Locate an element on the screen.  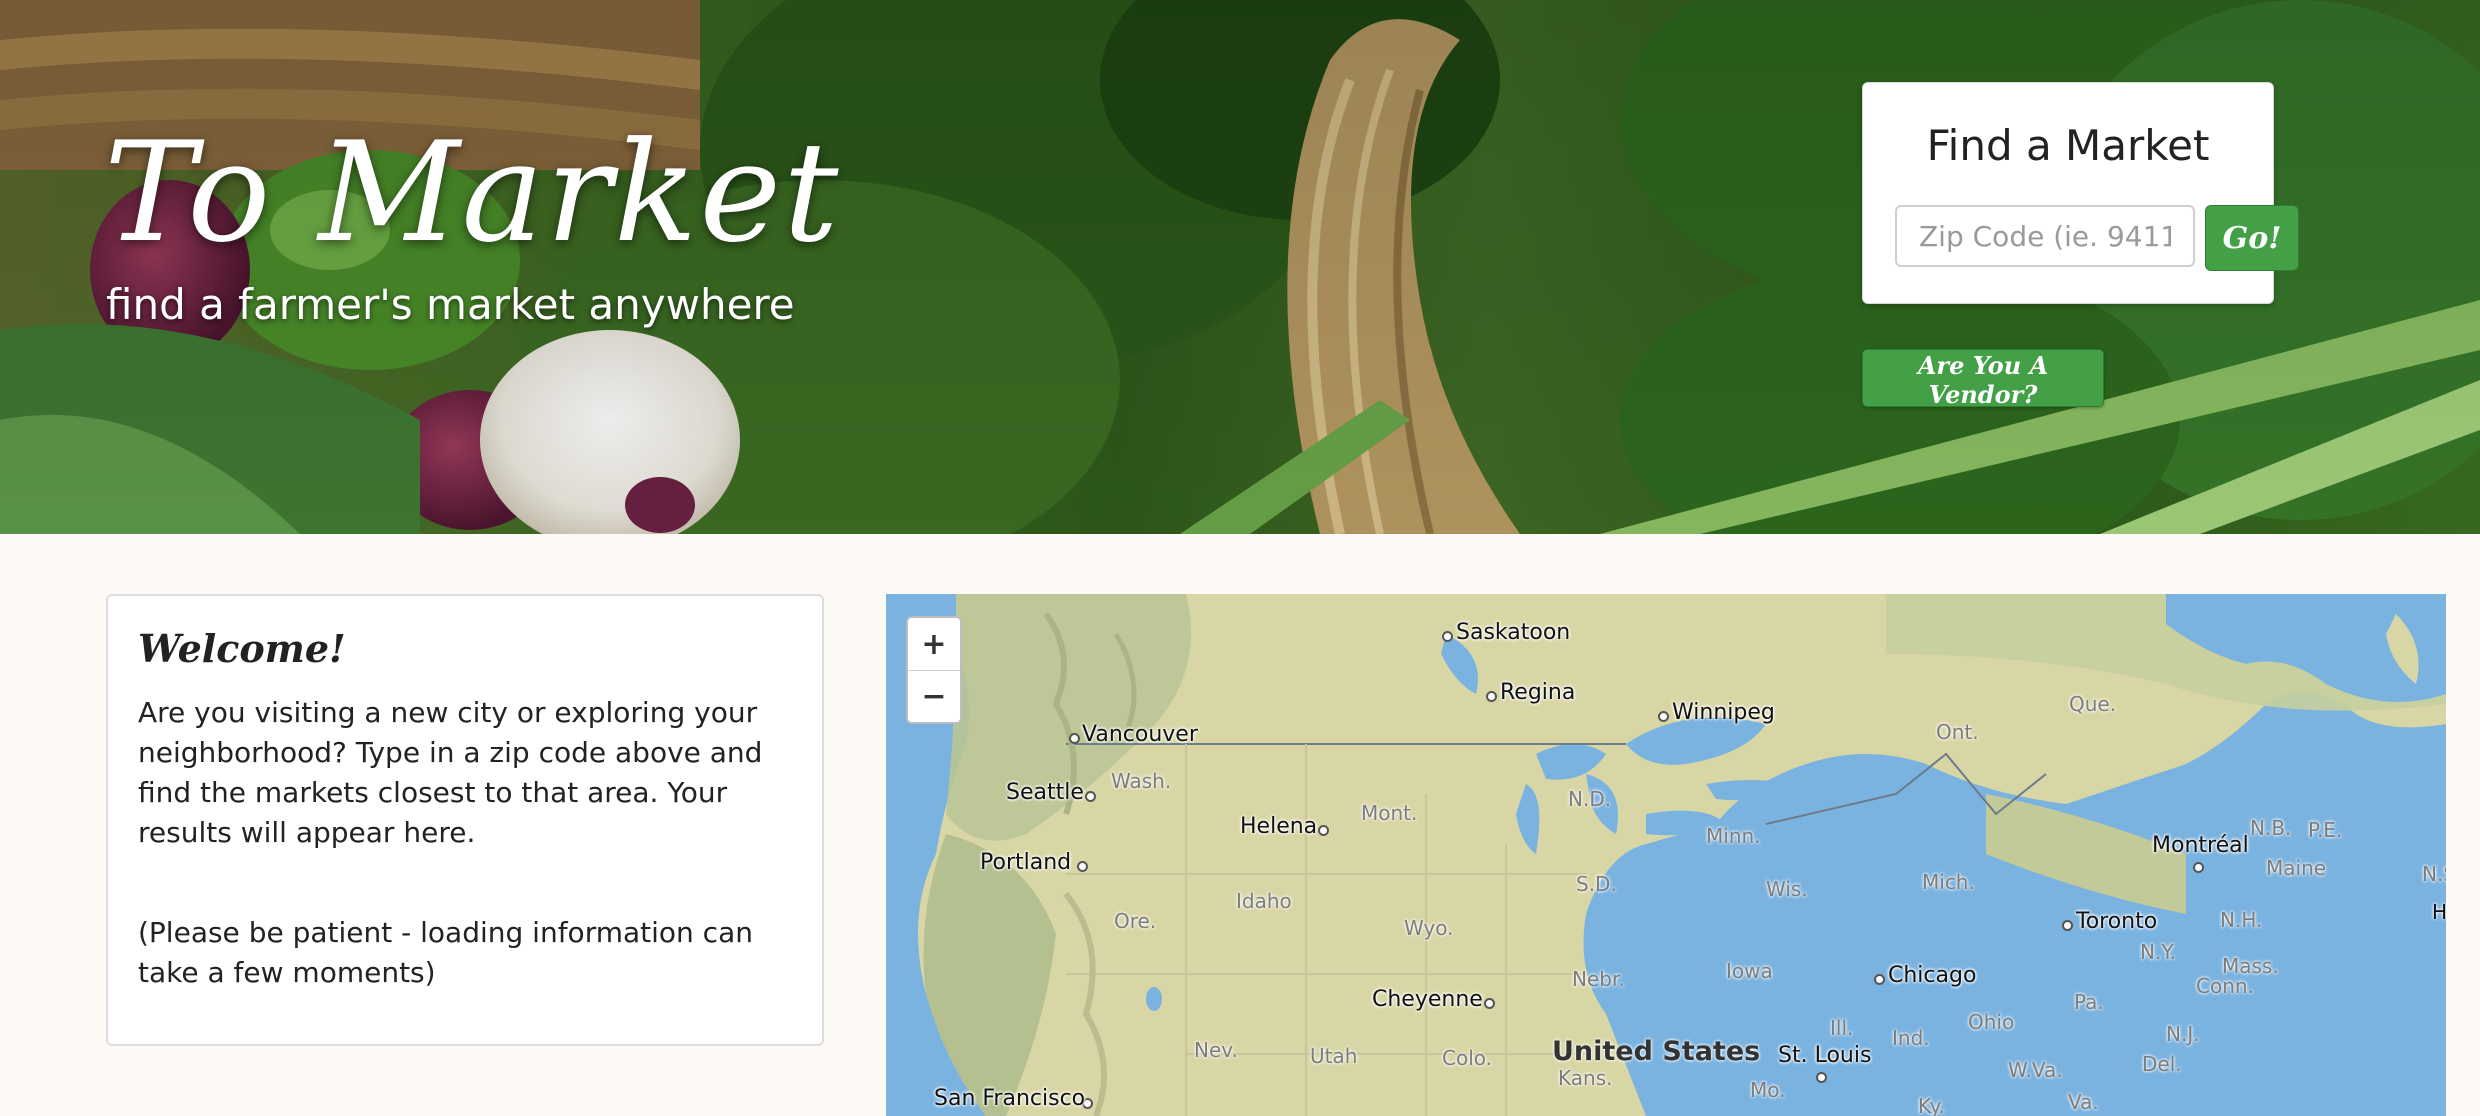
city-label: Toronto is located at coordinates (2117, 921).